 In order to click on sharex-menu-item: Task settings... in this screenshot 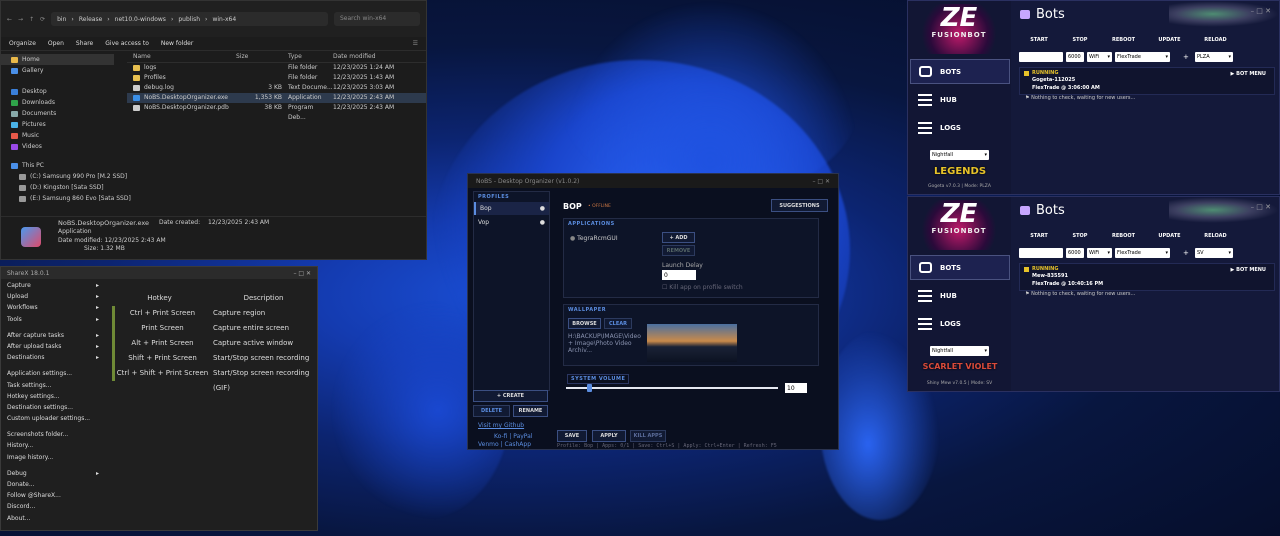, I will do `click(53, 385)`.